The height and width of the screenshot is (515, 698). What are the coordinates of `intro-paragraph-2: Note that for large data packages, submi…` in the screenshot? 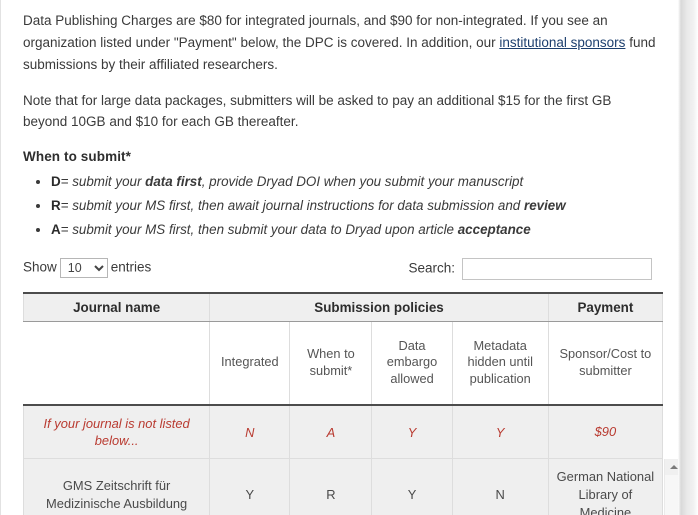 It's located at (317, 111).